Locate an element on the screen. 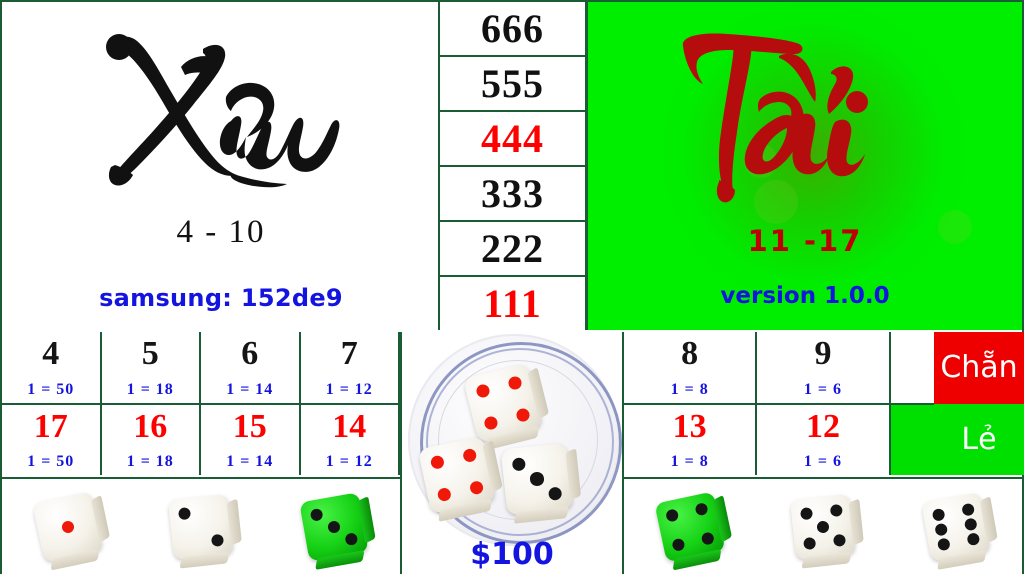 Image resolution: width=1024 pixels, height=574 pixels. tai-calligraphy-icon is located at coordinates (805, 122).